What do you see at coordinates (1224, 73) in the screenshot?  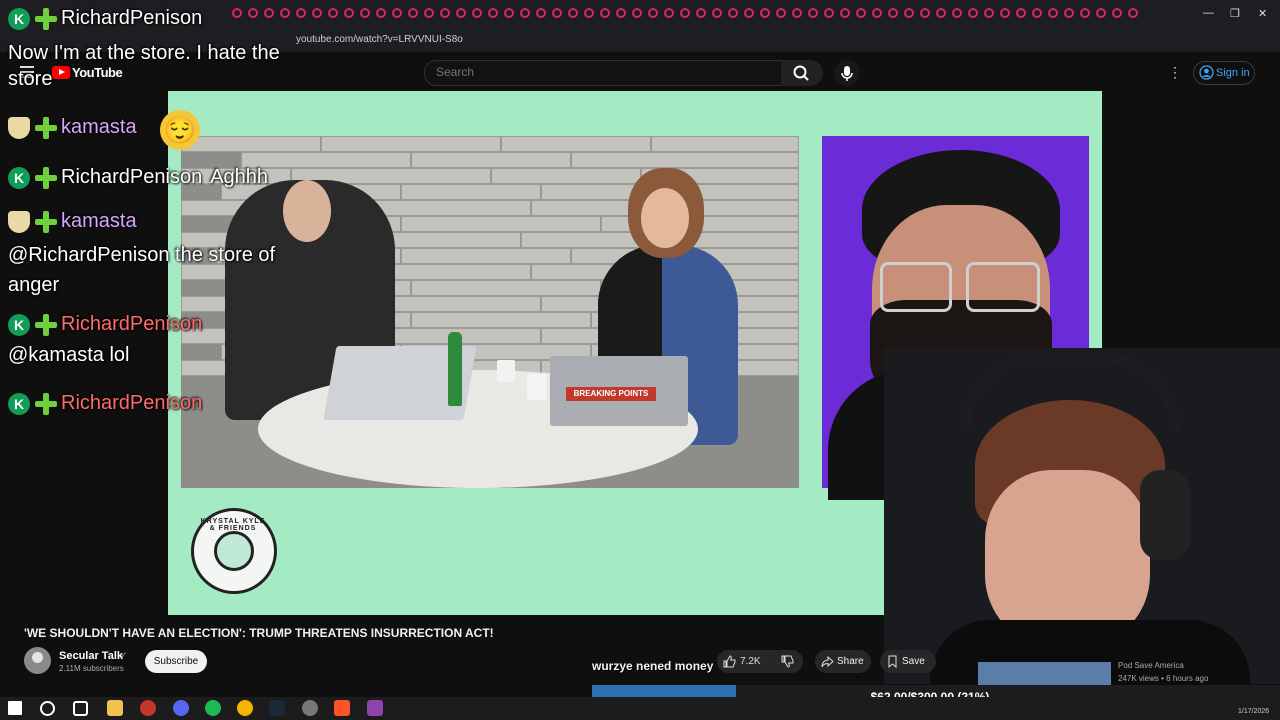 I see `sign-in-button: Sign in` at bounding box center [1224, 73].